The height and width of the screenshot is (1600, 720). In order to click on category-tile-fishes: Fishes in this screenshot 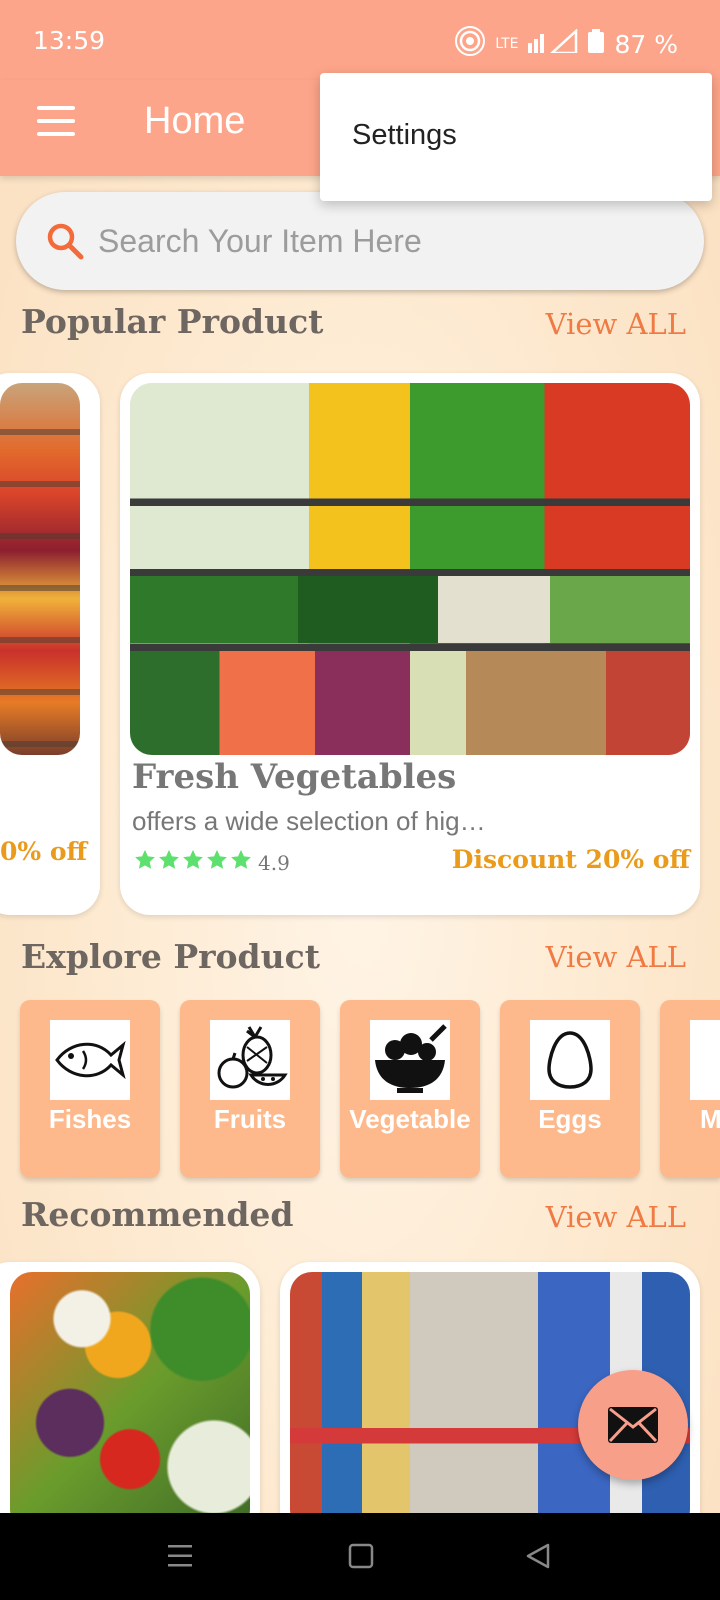, I will do `click(90, 1089)`.